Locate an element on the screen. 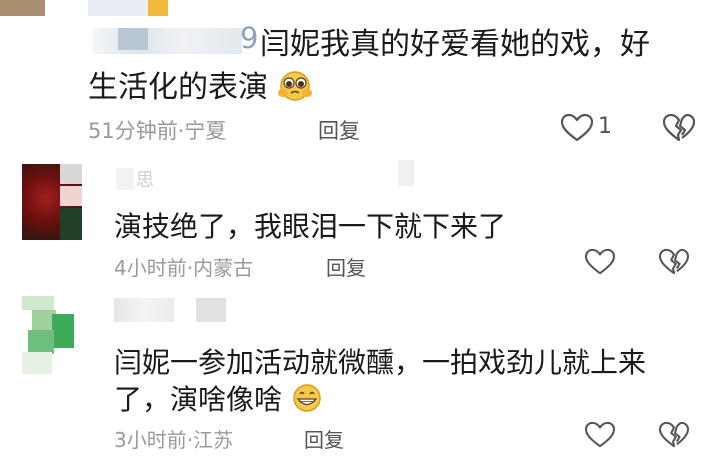 The height and width of the screenshot is (459, 720). pleading-face-icon is located at coordinates (294, 86).